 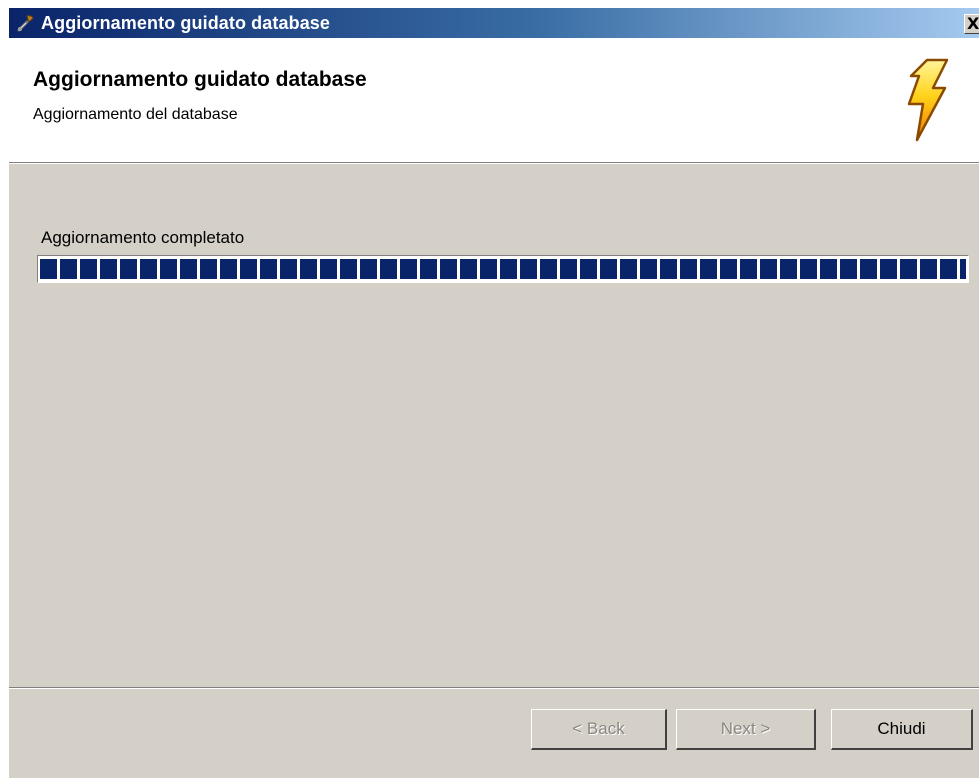 I want to click on next-button-label: Next >, so click(x=745, y=728).